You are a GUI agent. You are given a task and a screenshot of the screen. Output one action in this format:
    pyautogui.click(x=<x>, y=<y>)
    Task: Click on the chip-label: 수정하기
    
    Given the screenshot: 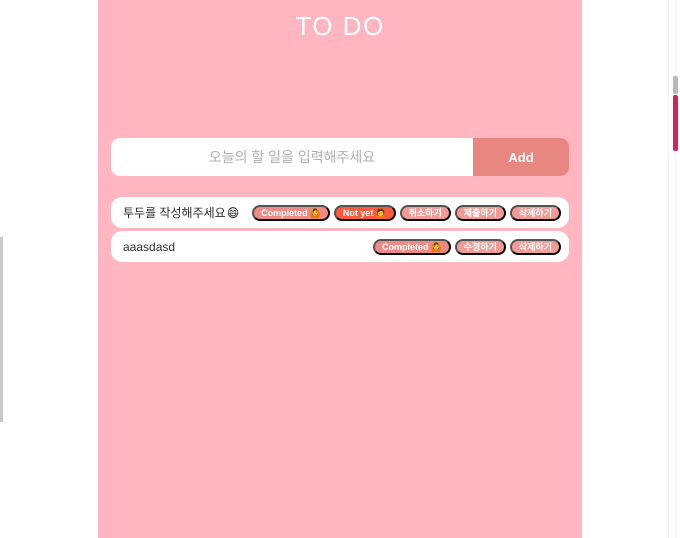 What is the action you would take?
    pyautogui.click(x=480, y=246)
    